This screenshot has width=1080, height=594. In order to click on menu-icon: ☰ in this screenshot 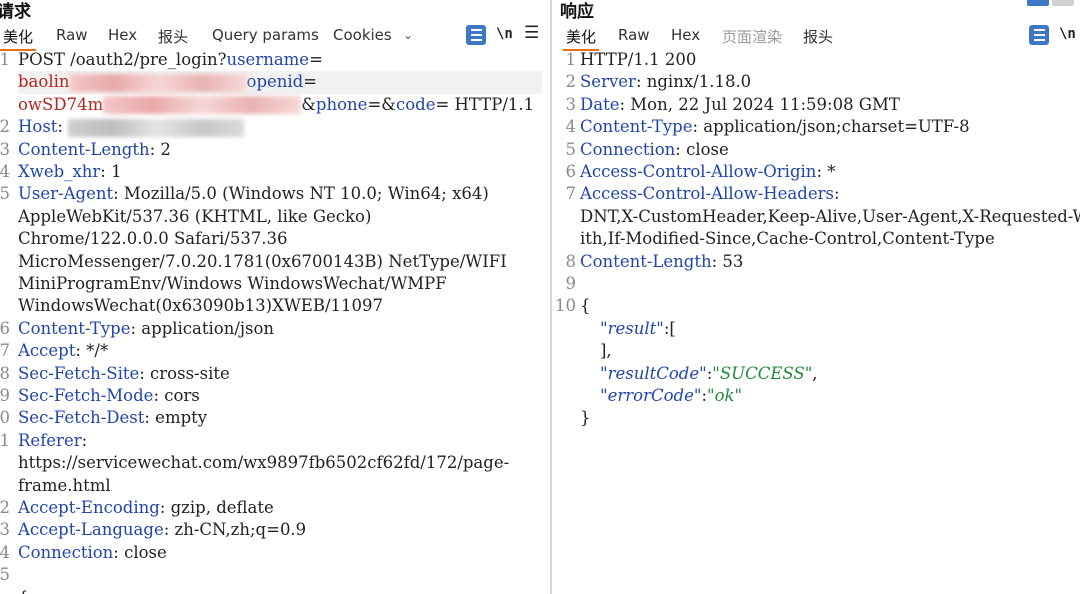, I will do `click(531, 33)`.